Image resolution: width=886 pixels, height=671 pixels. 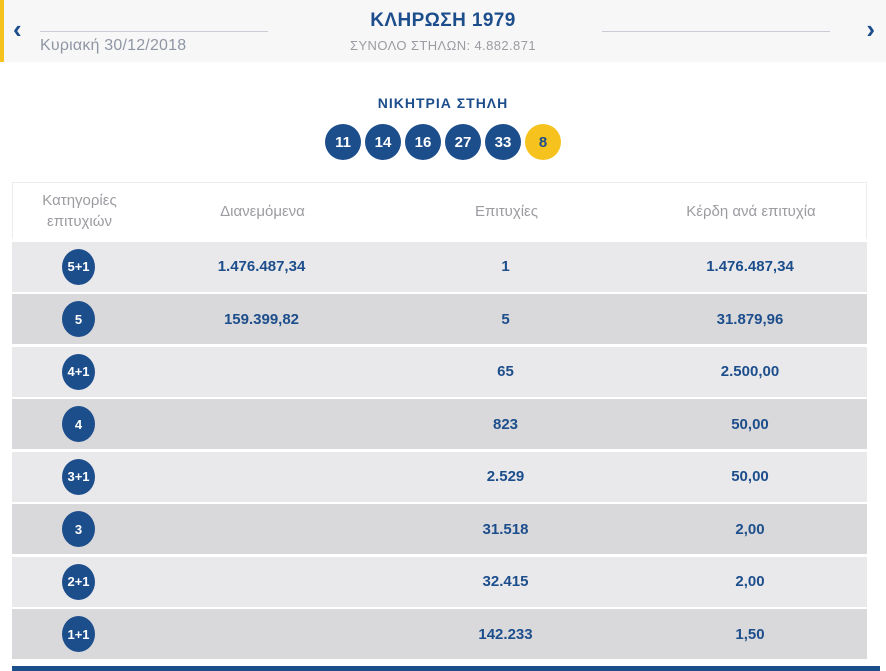 I want to click on winners-value: 31.518, so click(x=505, y=529).